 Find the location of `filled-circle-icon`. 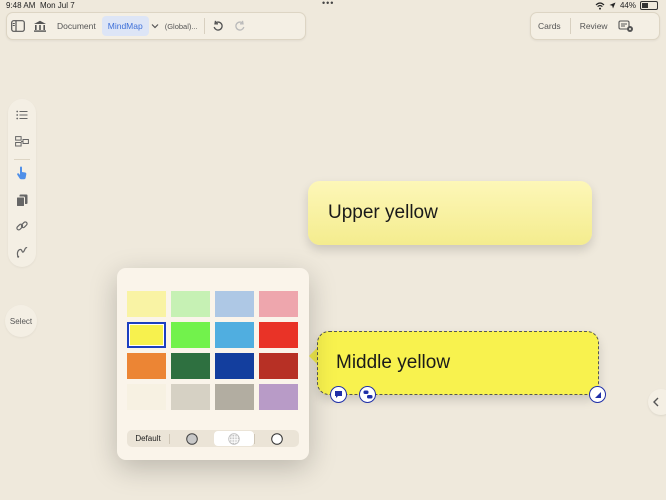

filled-circle-icon is located at coordinates (192, 438).